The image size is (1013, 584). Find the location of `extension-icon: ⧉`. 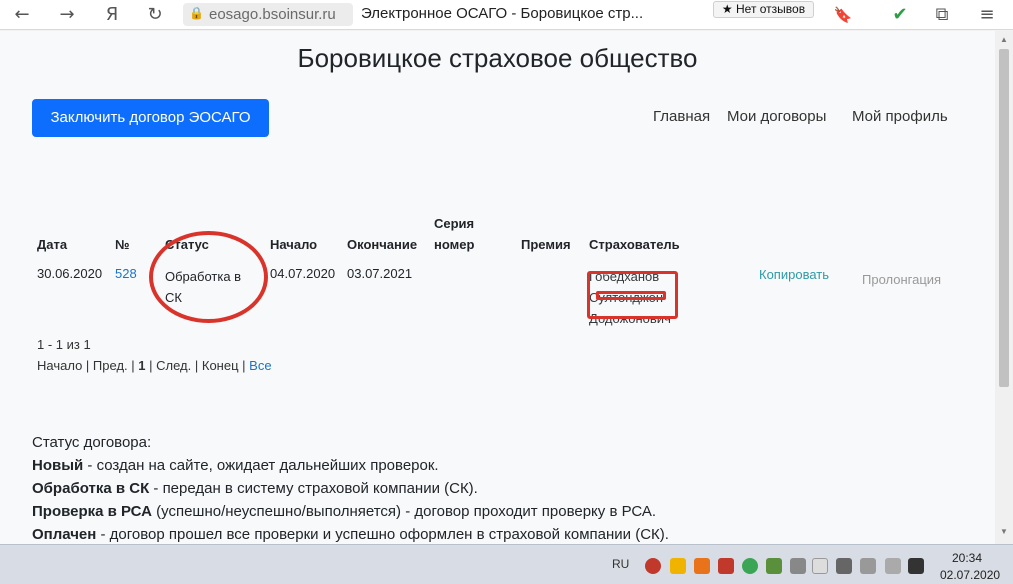

extension-icon: ⧉ is located at coordinates (942, 15).